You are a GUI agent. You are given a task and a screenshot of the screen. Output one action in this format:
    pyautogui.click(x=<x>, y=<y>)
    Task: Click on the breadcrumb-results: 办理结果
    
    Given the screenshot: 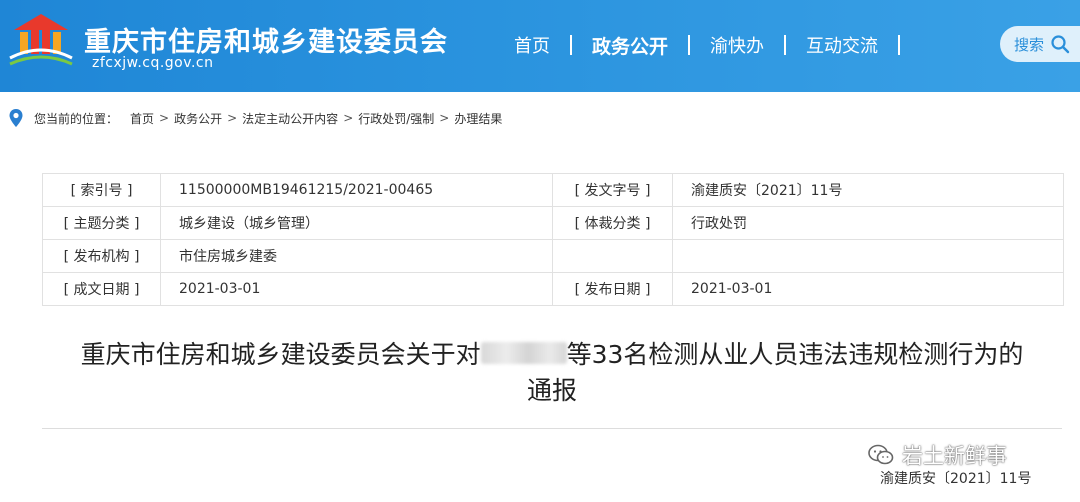 What is the action you would take?
    pyautogui.click(x=478, y=118)
    